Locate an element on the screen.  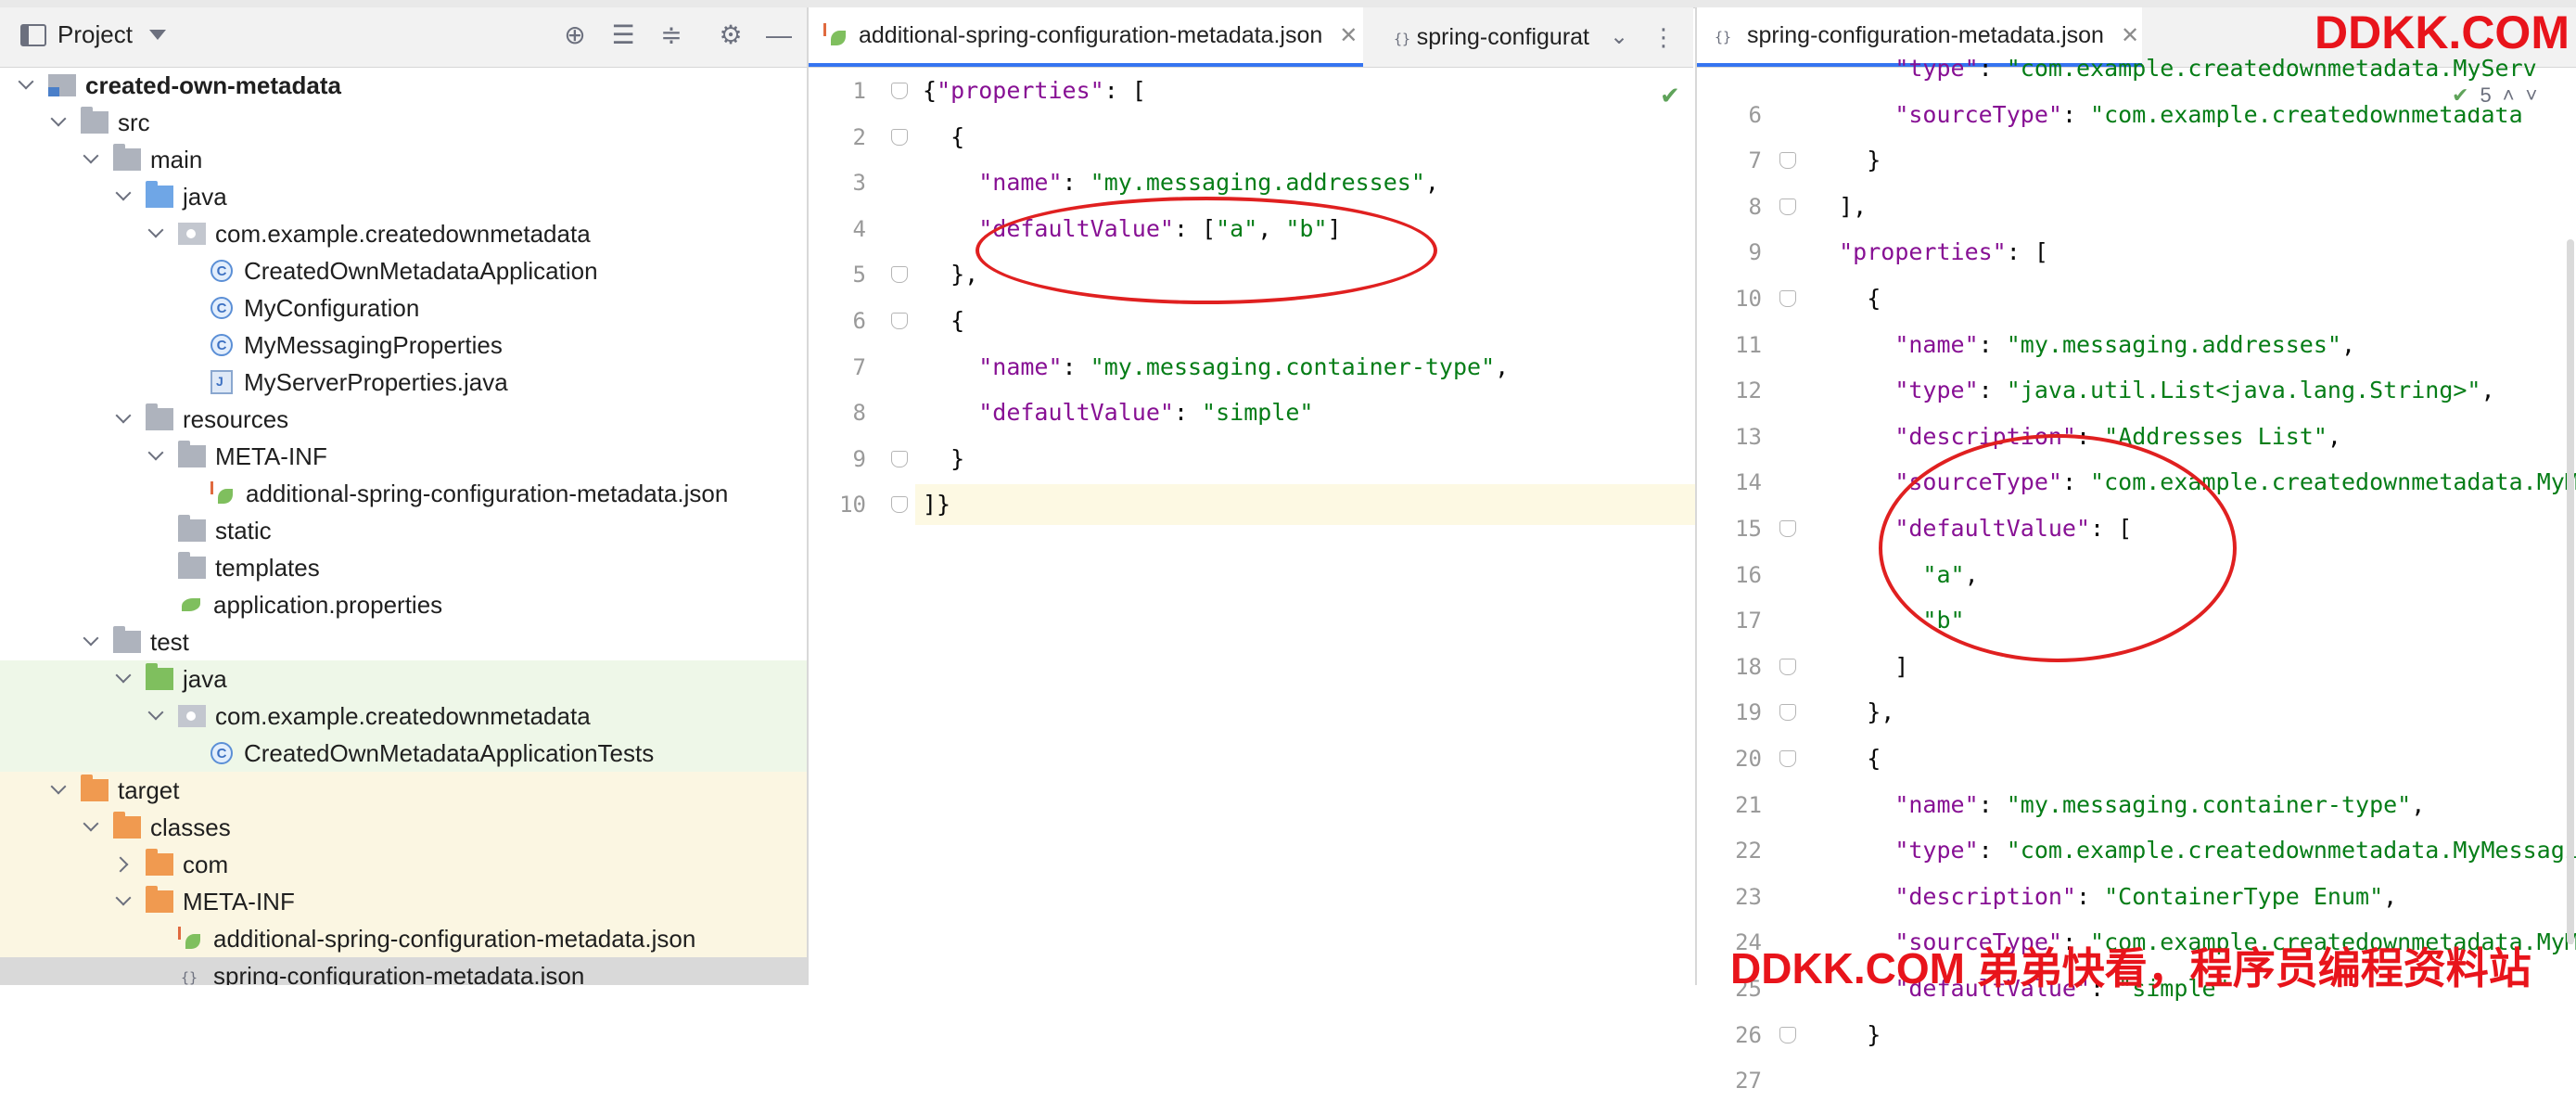
watermark-bottom: DDKK.COM 弟弟快看，程序员编程资料站 is located at coordinates (2130, 968).